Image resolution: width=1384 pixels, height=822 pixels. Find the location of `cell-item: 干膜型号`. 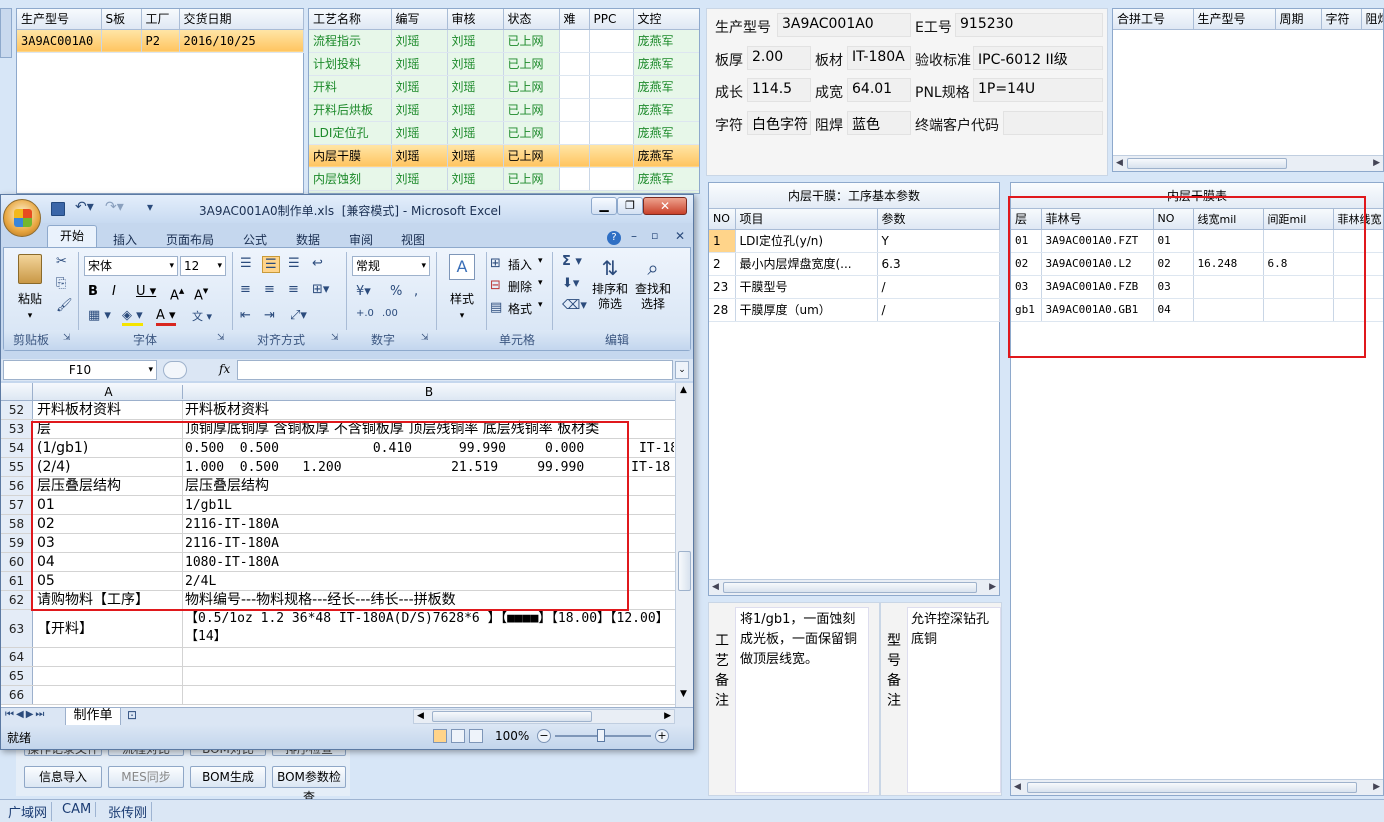

cell-item: 干膜型号 is located at coordinates (806, 287).